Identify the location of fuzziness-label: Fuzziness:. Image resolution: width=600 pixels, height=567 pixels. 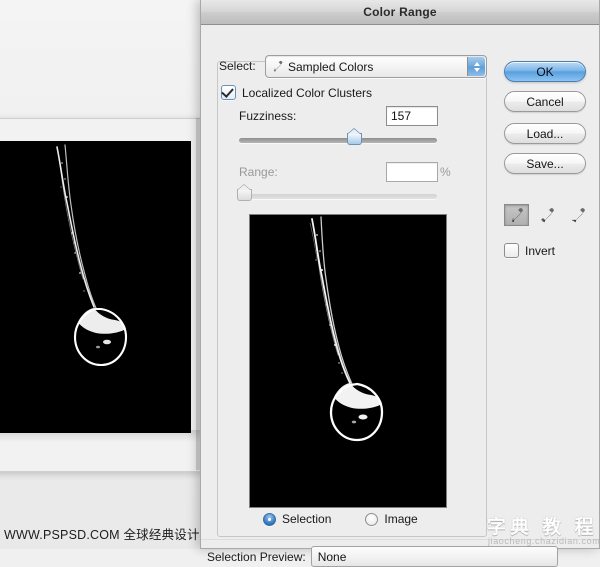
(268, 116).